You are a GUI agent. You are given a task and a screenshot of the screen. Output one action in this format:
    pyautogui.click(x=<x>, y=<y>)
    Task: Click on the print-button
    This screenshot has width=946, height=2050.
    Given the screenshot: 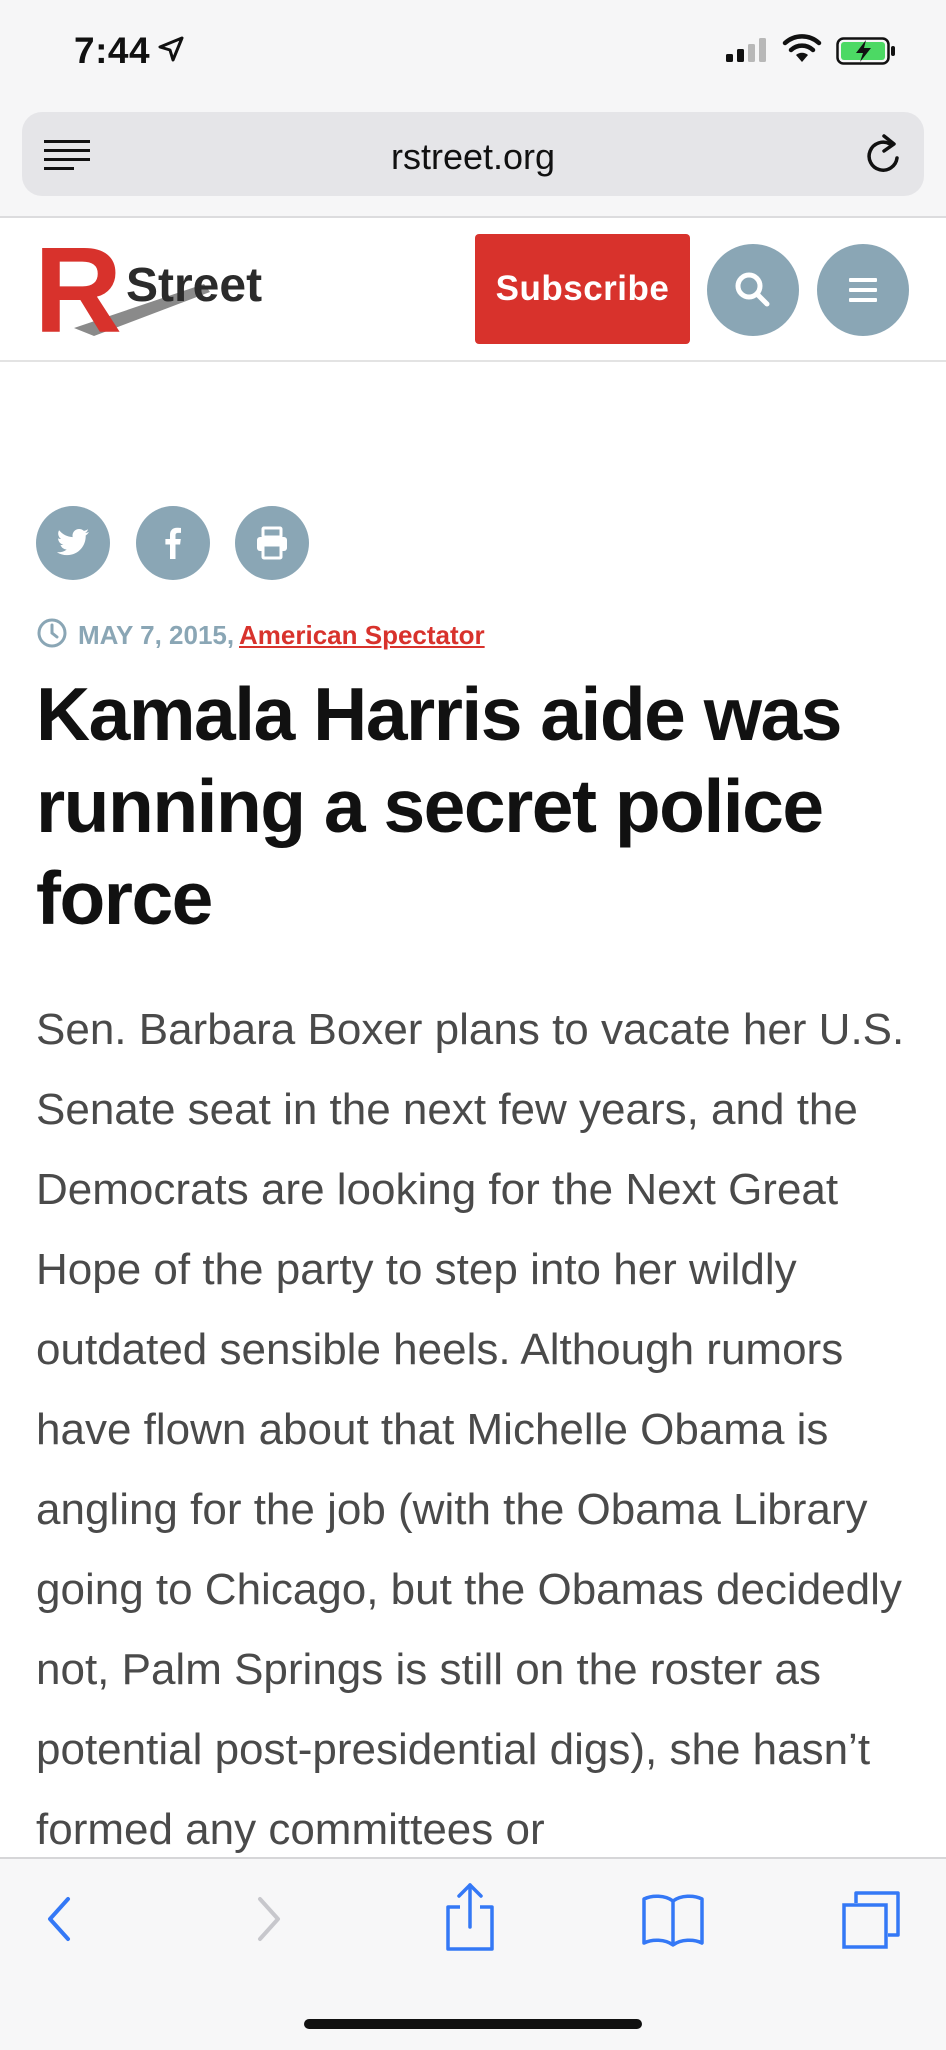 What is the action you would take?
    pyautogui.click(x=272, y=543)
    